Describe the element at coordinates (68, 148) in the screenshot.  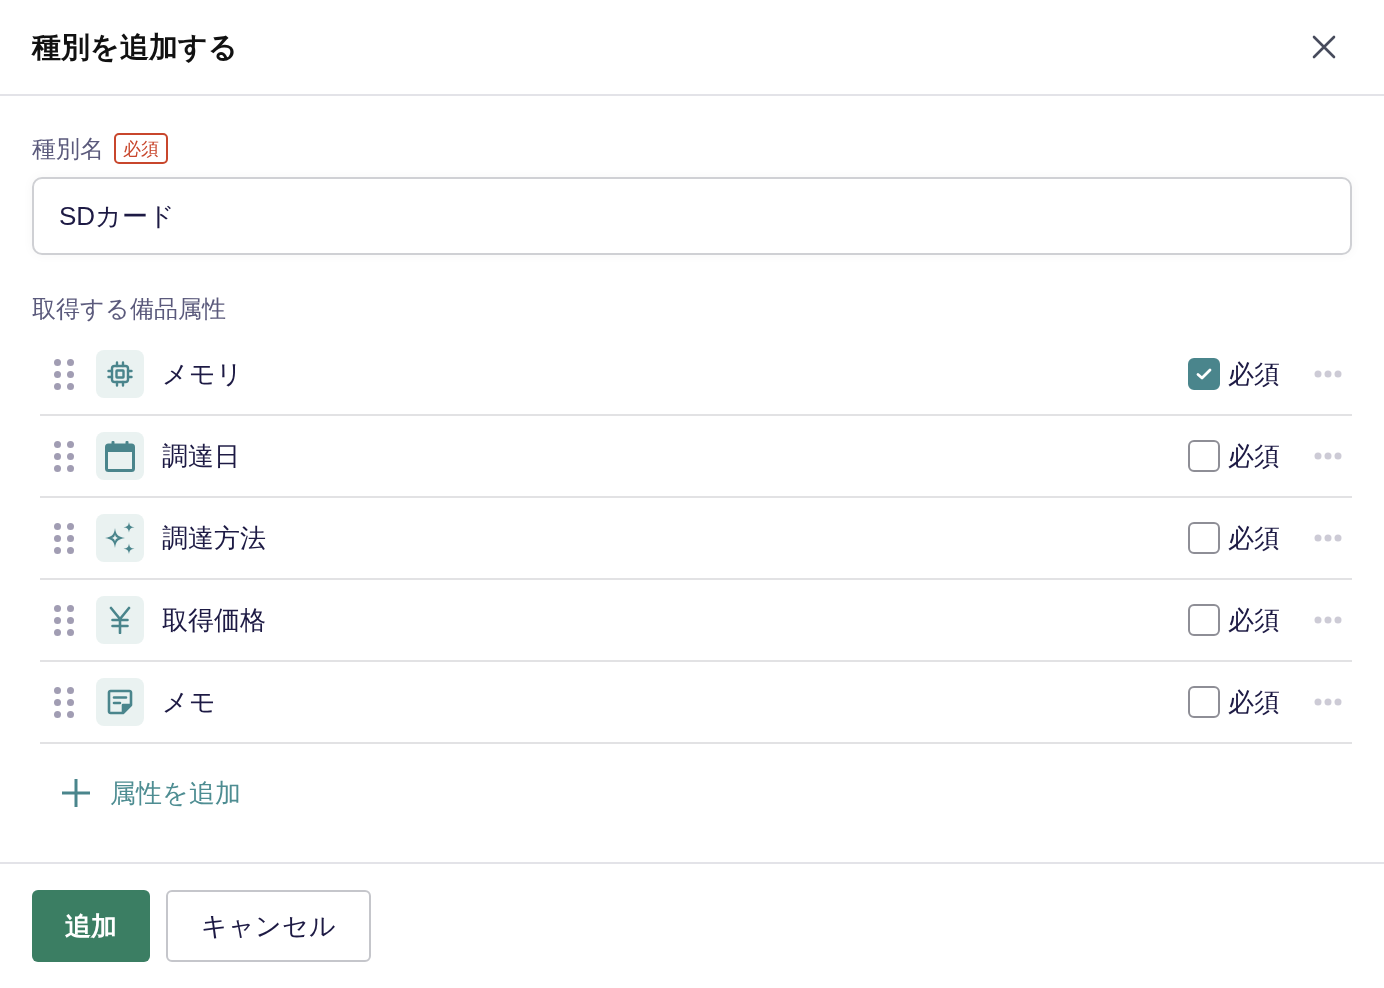
I see `field-label: 種別名` at that location.